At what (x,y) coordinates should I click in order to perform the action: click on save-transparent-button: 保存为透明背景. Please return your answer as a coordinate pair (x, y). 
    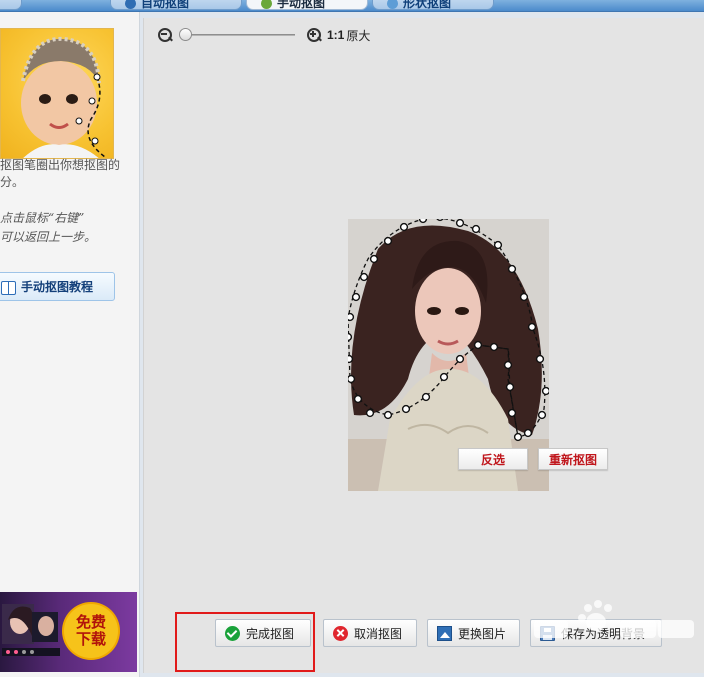
    Looking at the image, I should click on (596, 633).